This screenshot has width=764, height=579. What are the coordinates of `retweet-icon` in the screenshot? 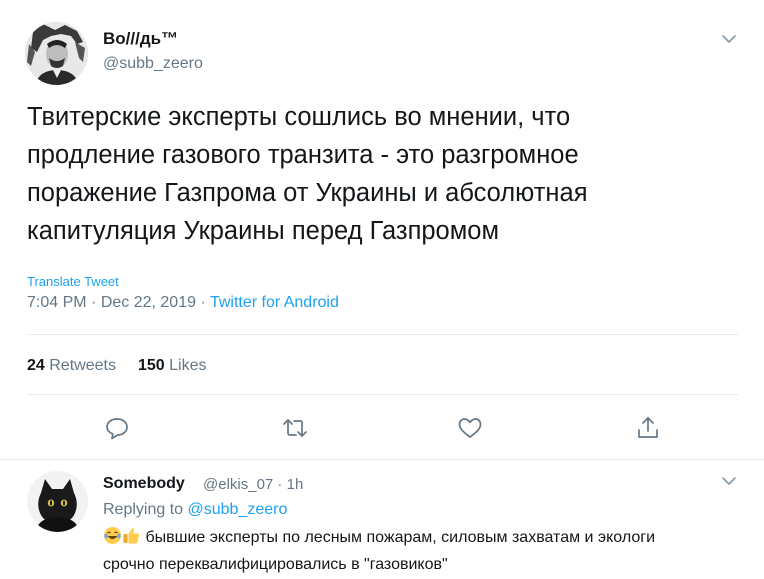 It's located at (295, 428).